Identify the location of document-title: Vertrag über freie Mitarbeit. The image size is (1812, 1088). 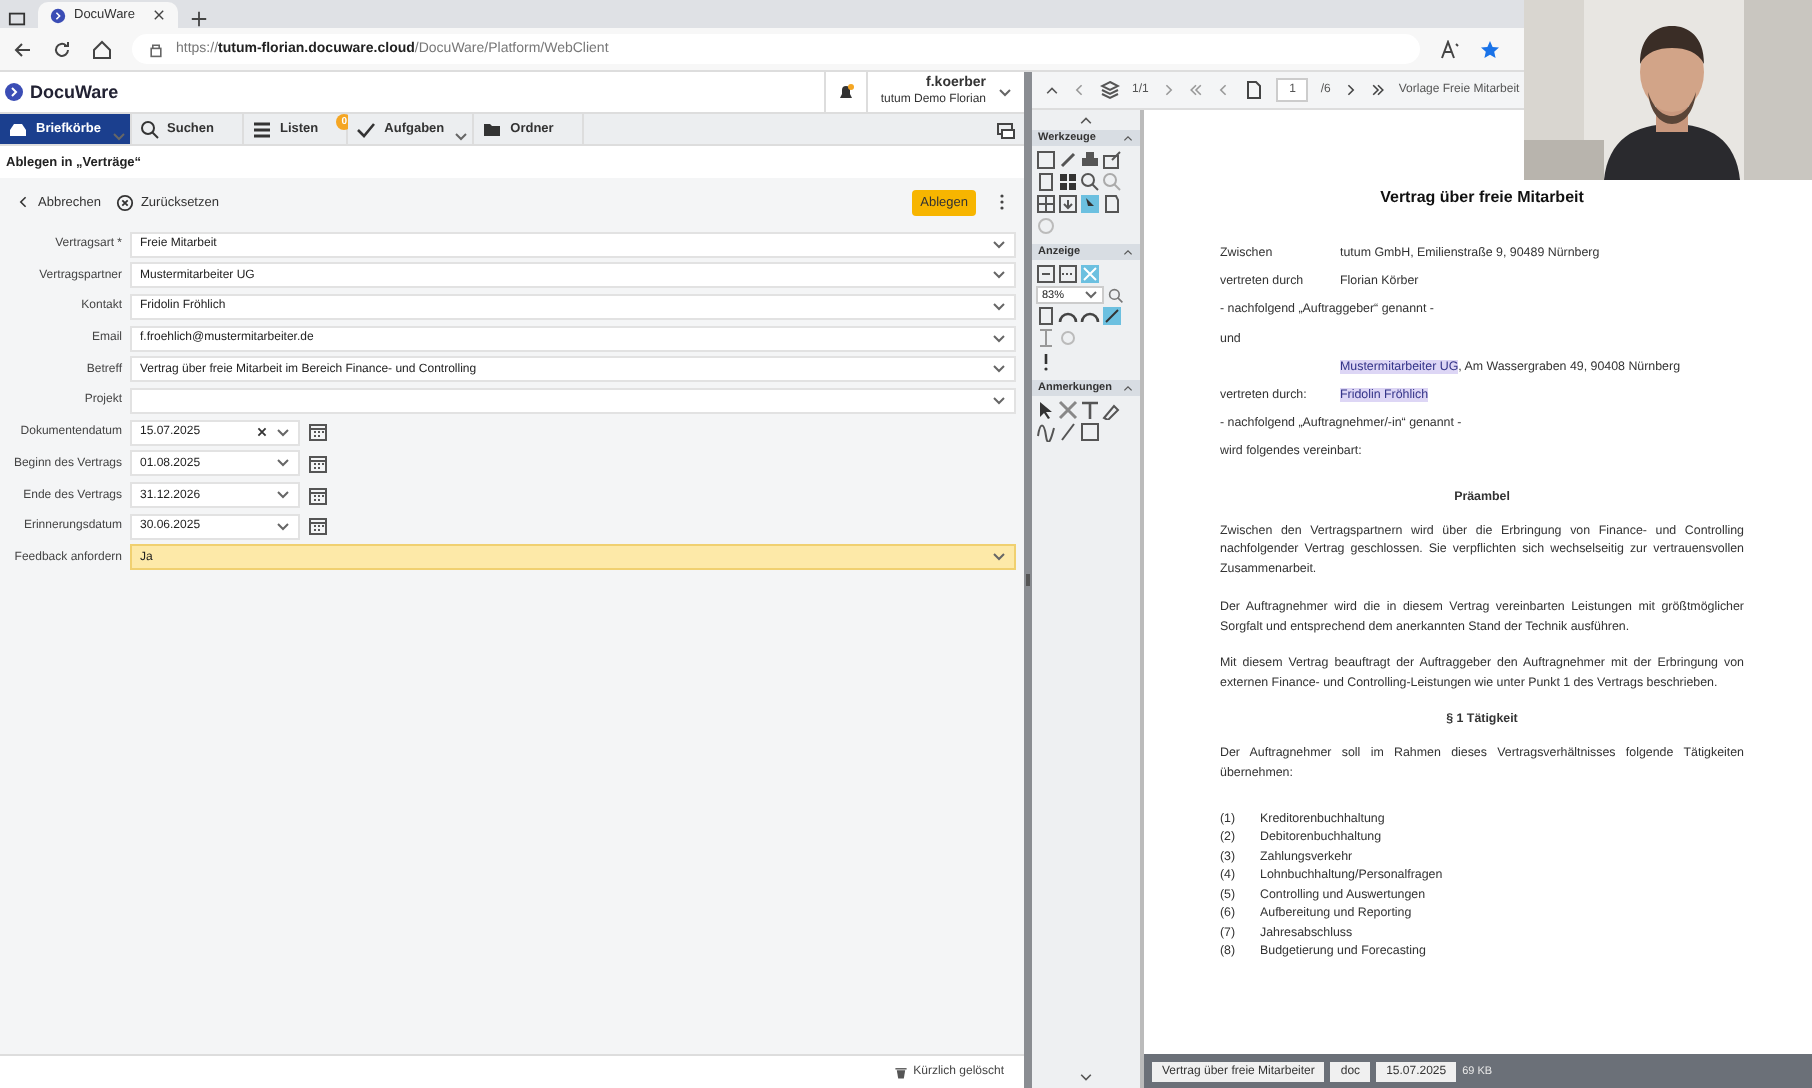
(1482, 197).